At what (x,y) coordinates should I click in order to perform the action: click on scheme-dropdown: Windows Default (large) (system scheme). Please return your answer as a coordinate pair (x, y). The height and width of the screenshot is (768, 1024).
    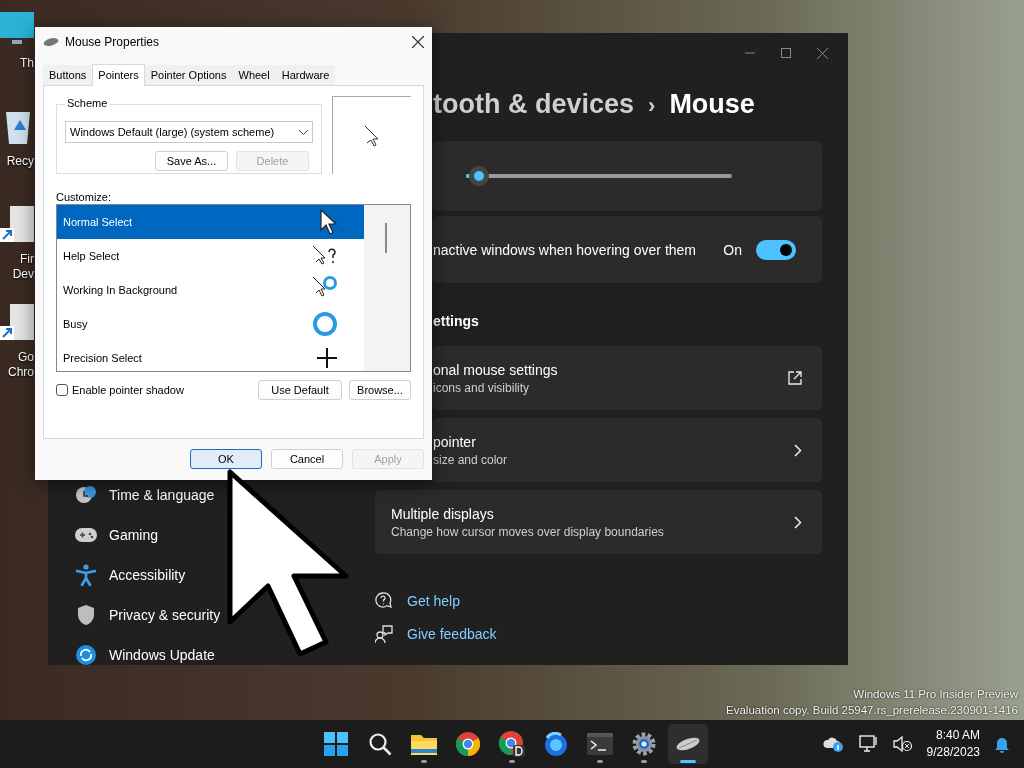
    Looking at the image, I should click on (189, 132).